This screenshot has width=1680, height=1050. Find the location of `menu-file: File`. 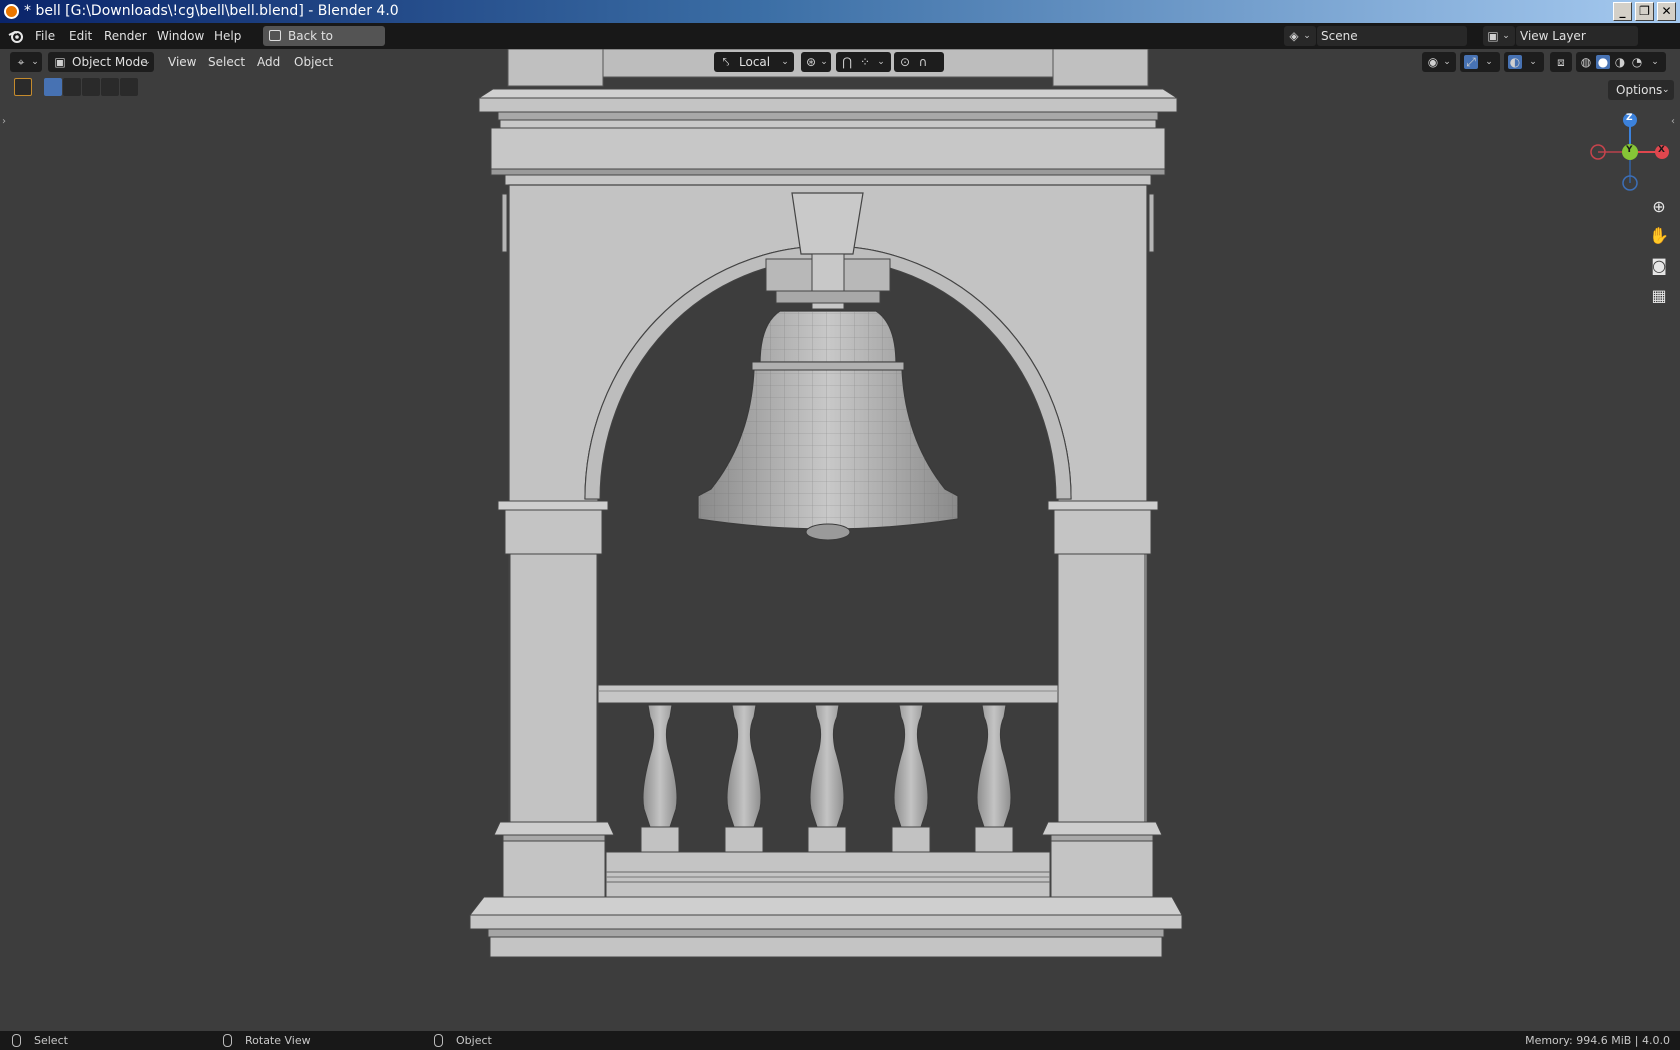

menu-file: File is located at coordinates (45, 36).